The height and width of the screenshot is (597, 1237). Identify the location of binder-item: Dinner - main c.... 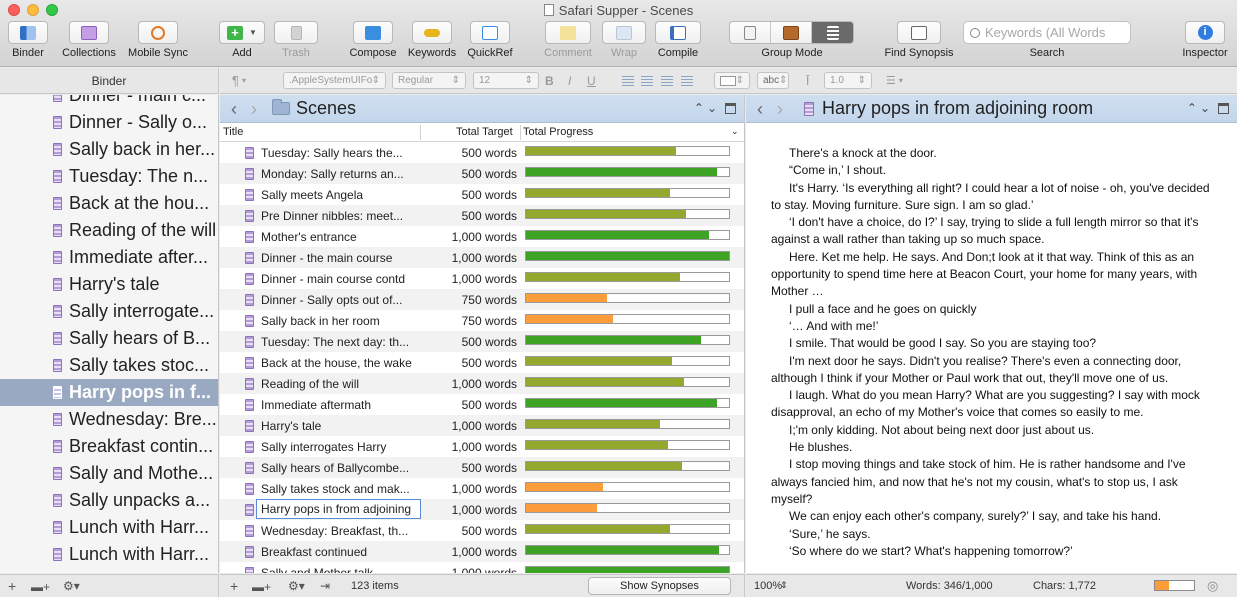
(109, 102).